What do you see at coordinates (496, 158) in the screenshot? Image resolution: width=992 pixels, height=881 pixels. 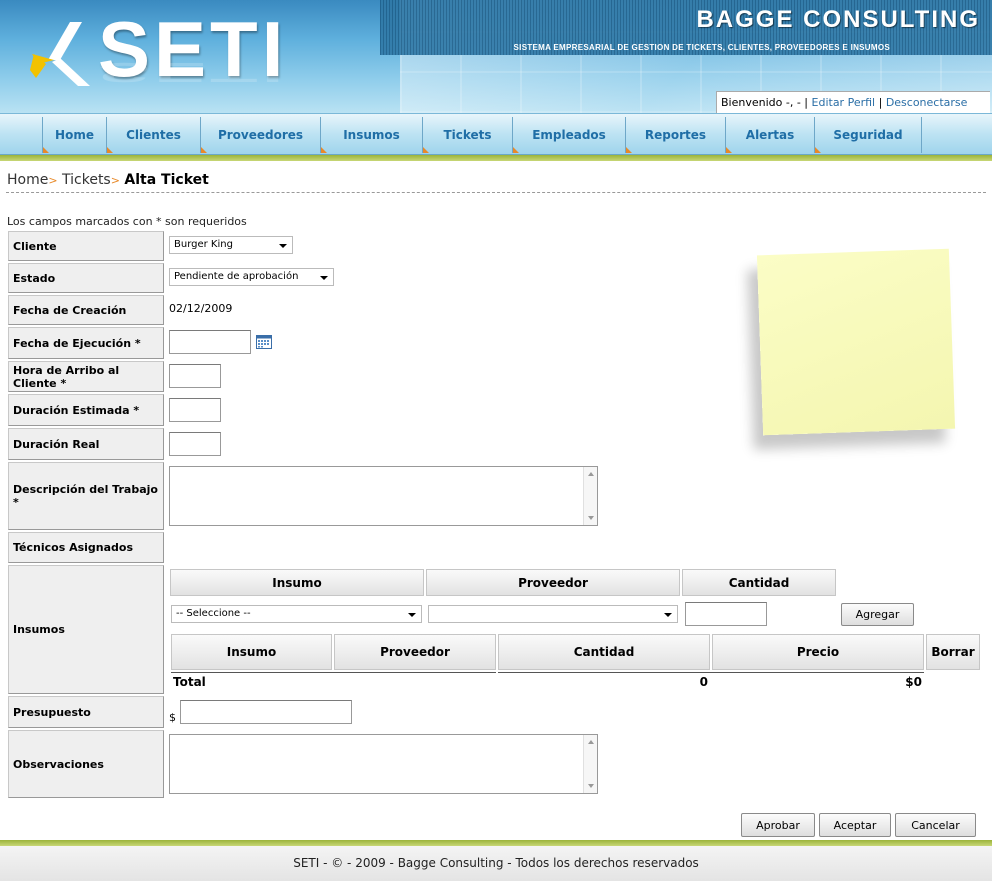 I see `divider-bar` at bounding box center [496, 158].